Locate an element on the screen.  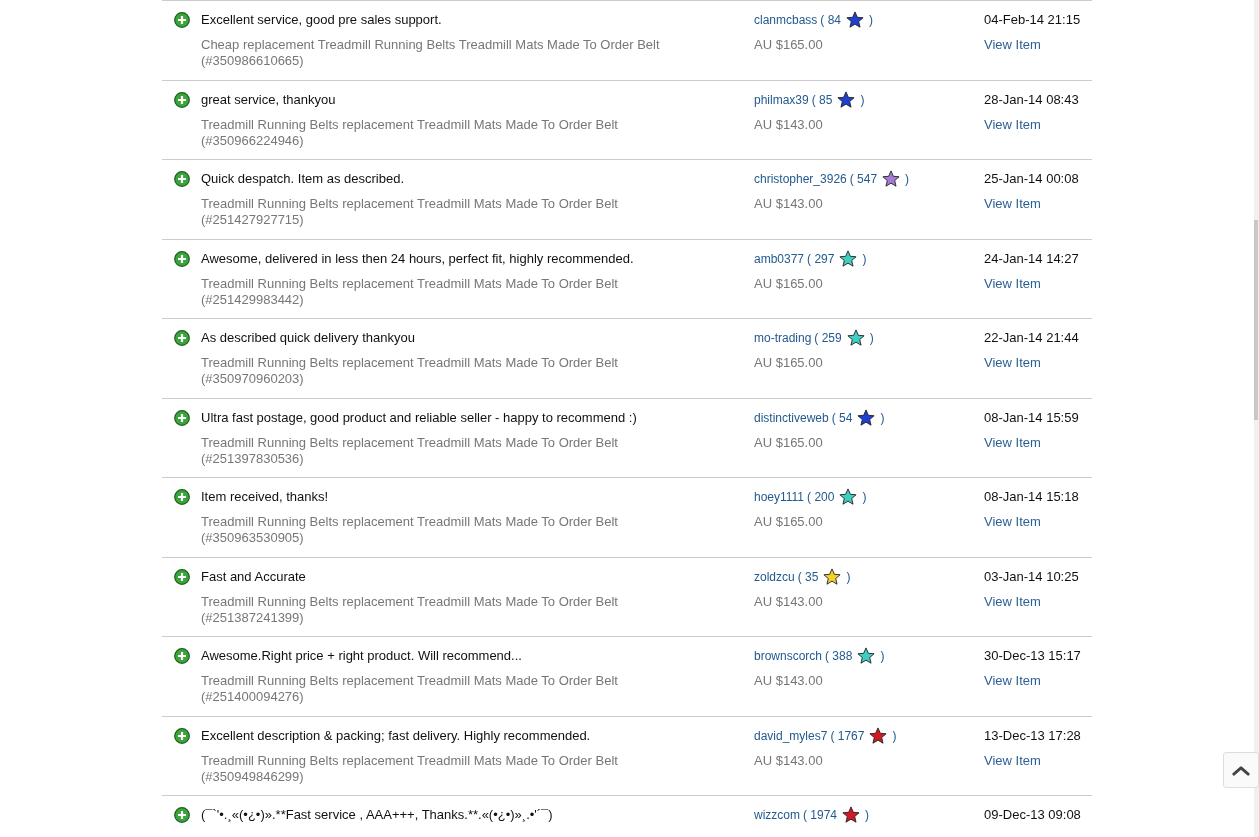
buyer-link: amb0377 is located at coordinates (779, 258).